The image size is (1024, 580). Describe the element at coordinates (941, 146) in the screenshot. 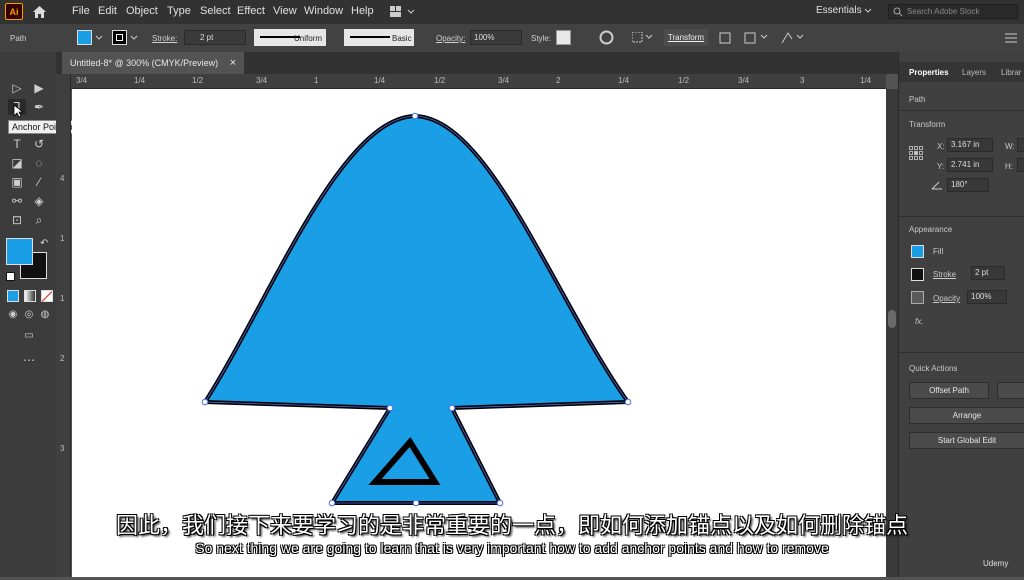

I see `x-label: X:` at that location.